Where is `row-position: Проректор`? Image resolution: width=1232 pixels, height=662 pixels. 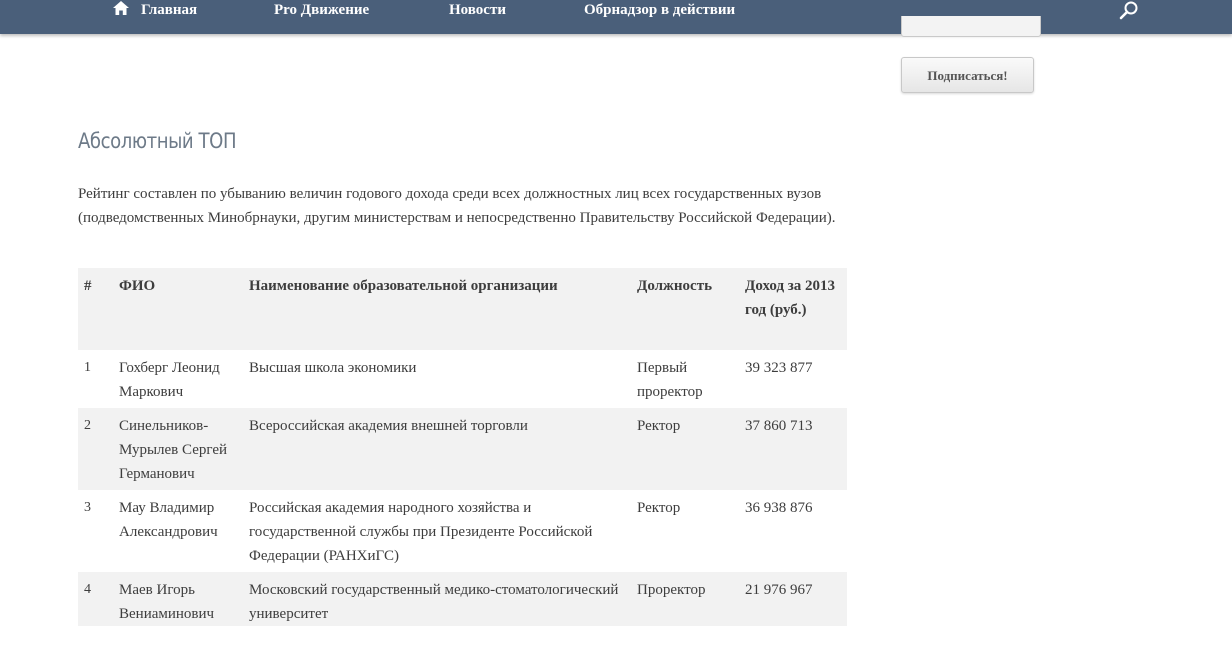
row-position: Проректор is located at coordinates (671, 590).